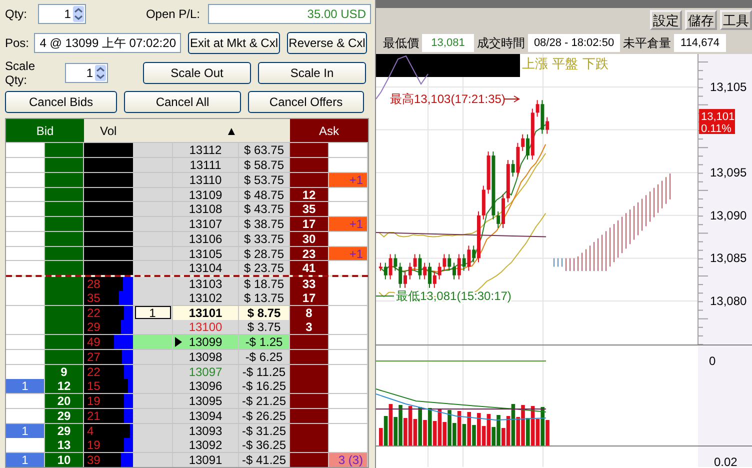  What do you see at coordinates (309, 313) in the screenshot?
I see `ask-cell: 8` at bounding box center [309, 313].